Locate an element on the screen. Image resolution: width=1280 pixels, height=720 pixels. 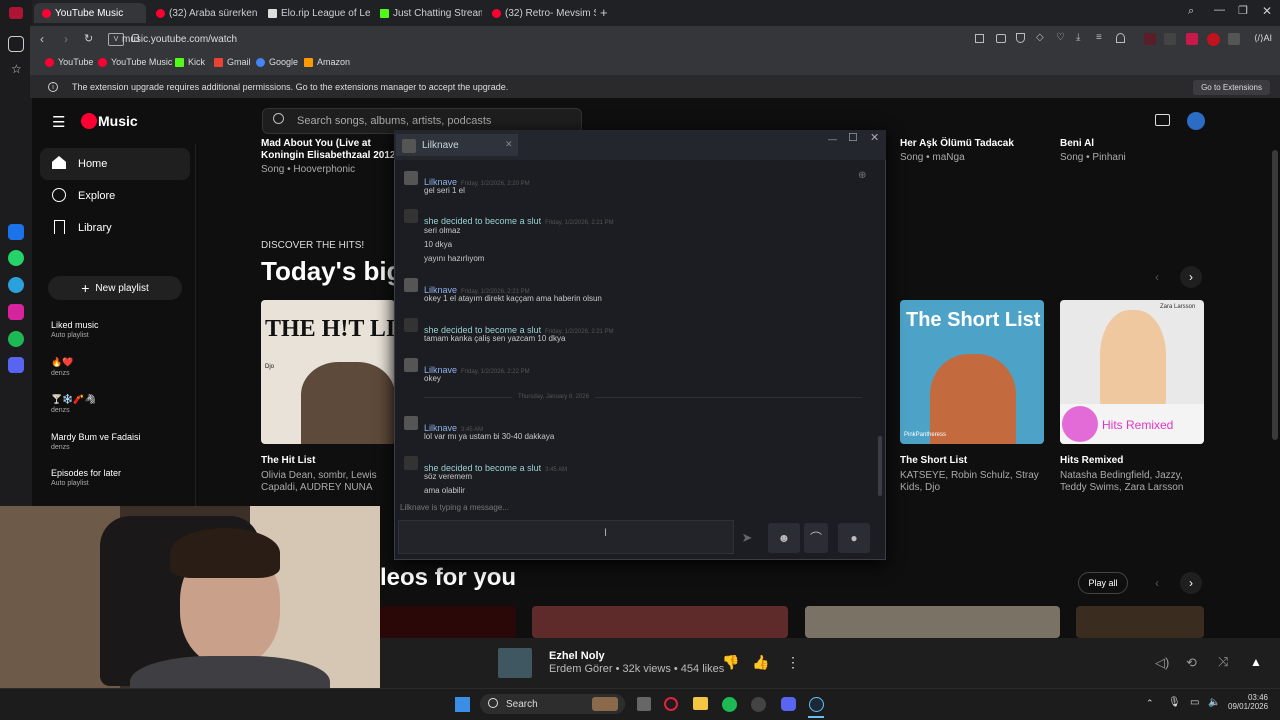
close-icon: ✕ is located at coordinates (1267, 11).